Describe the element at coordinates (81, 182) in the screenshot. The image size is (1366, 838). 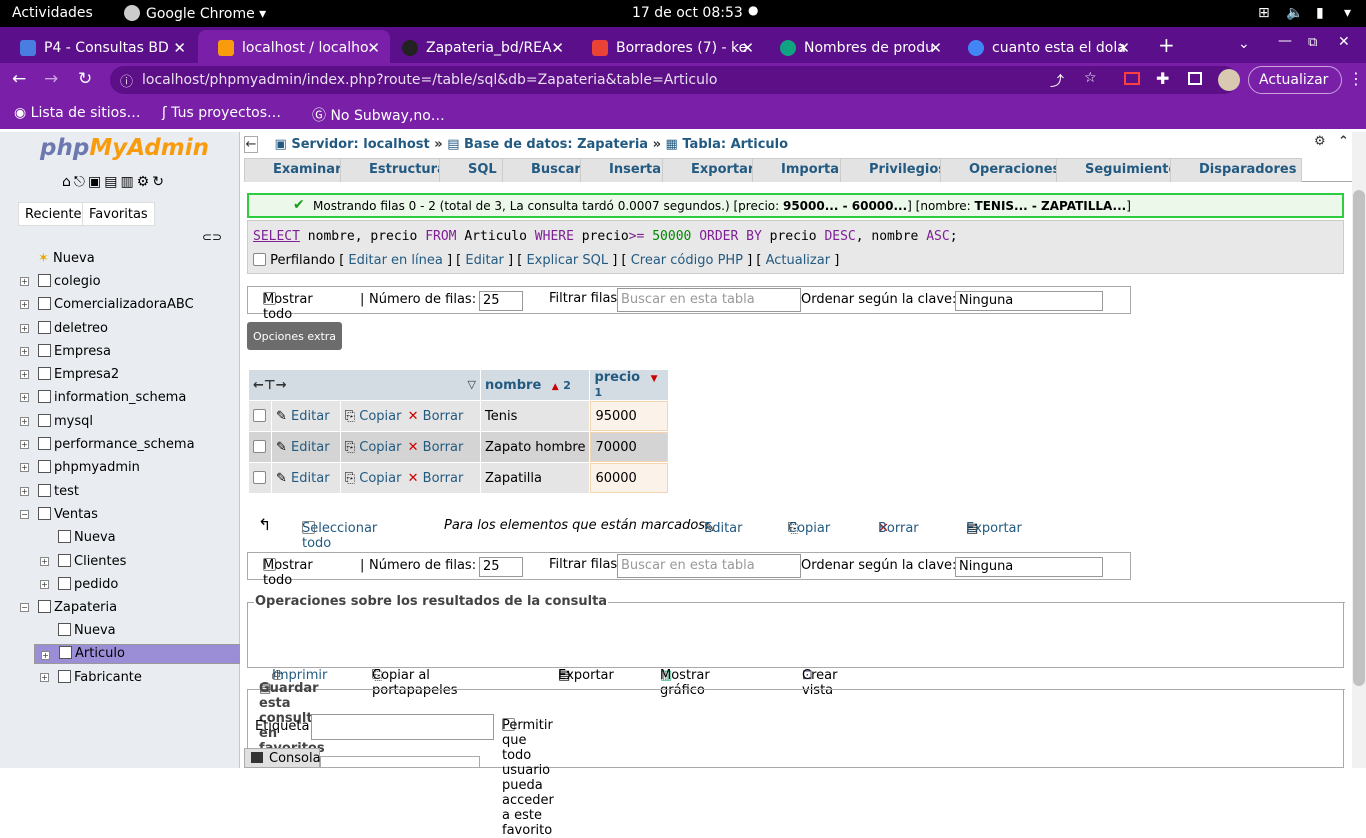
I see `logout-icon: ⎋` at that location.